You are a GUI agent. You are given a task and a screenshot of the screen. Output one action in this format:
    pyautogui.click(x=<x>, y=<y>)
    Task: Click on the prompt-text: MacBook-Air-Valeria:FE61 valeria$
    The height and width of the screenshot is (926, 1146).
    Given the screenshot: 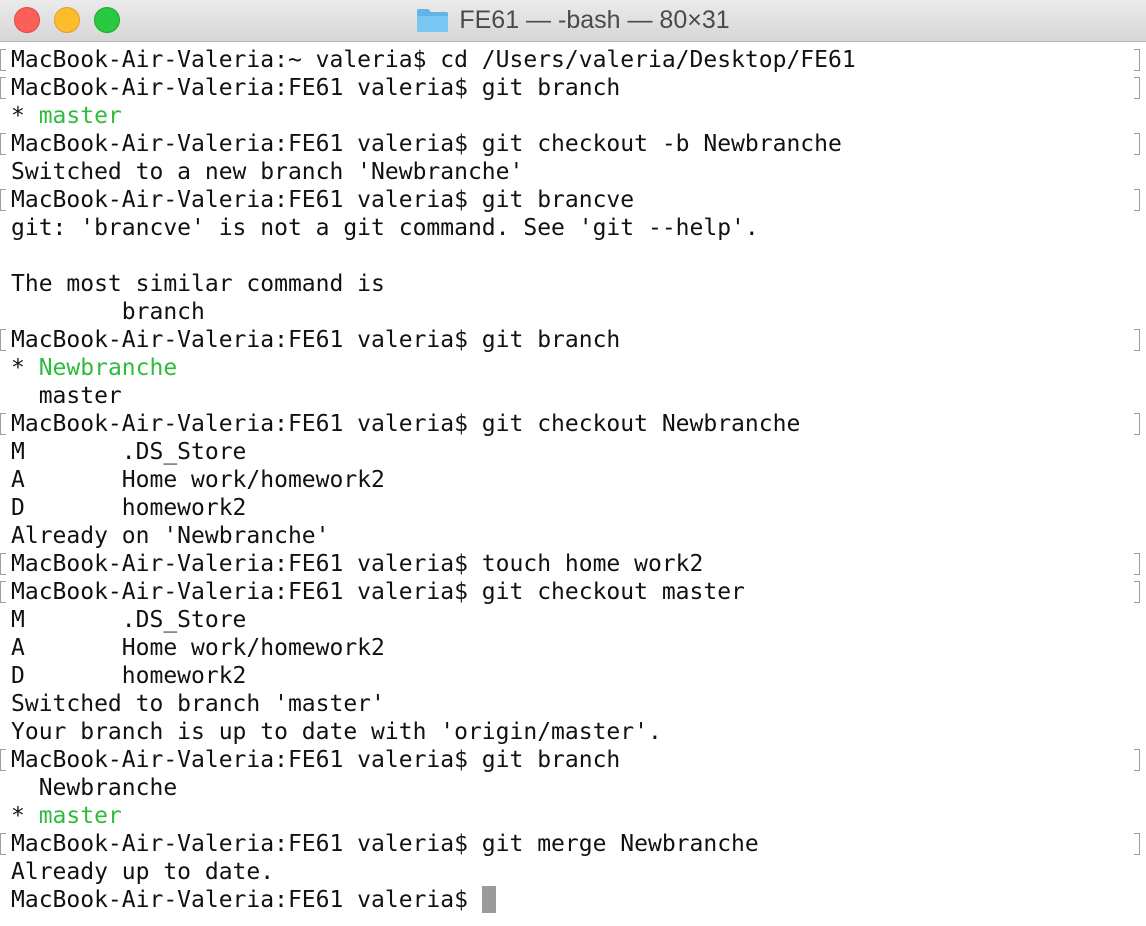 What is the action you would take?
    pyautogui.click(x=246, y=900)
    